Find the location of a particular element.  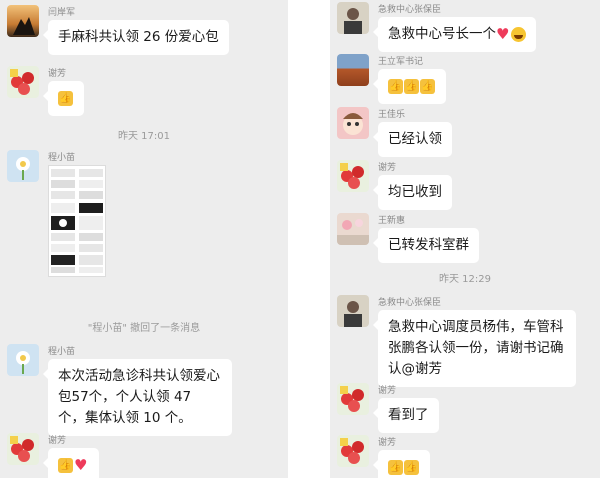

shared-image is located at coordinates (77, 221).